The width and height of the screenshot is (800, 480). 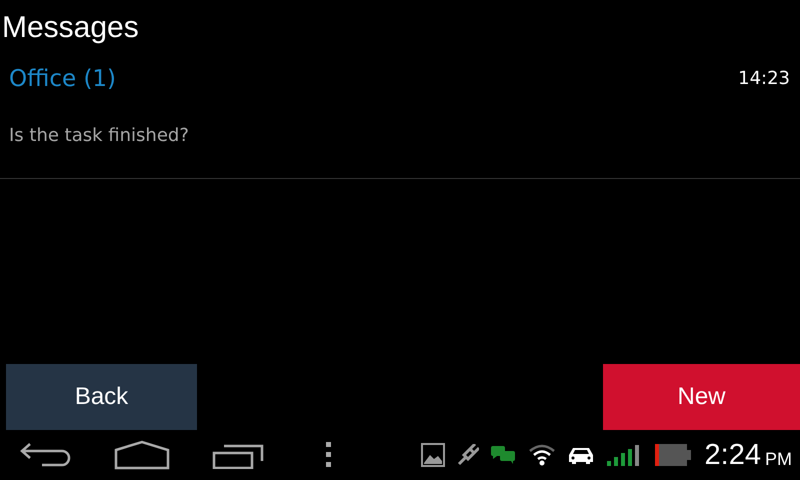 I want to click on message-time: 14:23, so click(x=764, y=79).